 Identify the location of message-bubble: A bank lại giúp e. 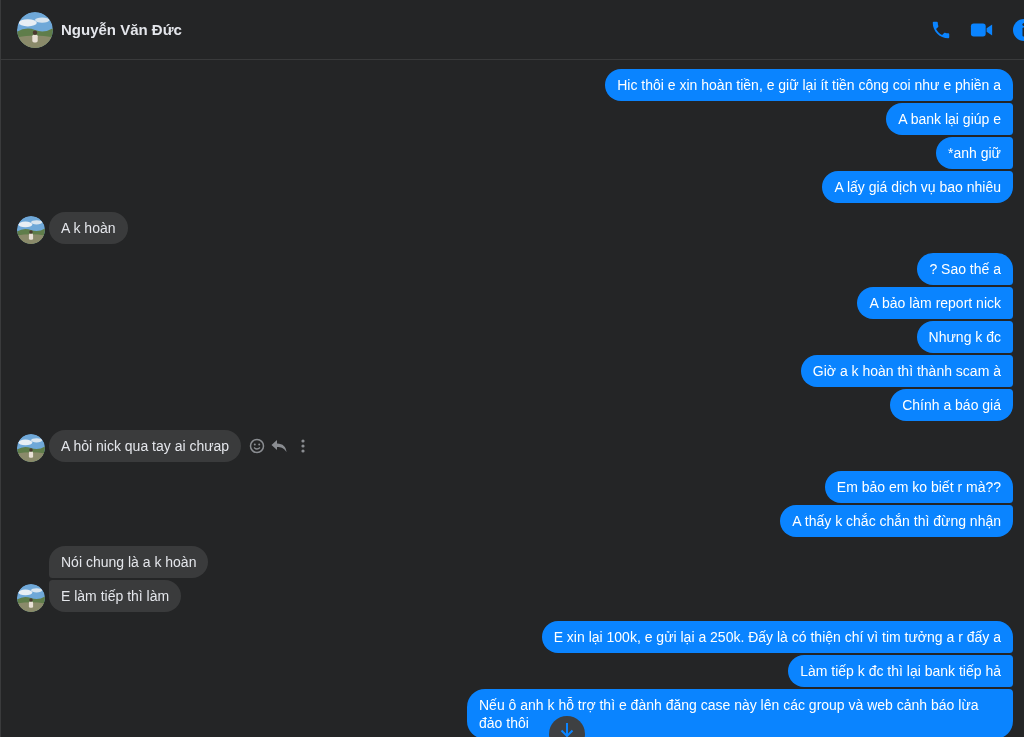
(949, 119).